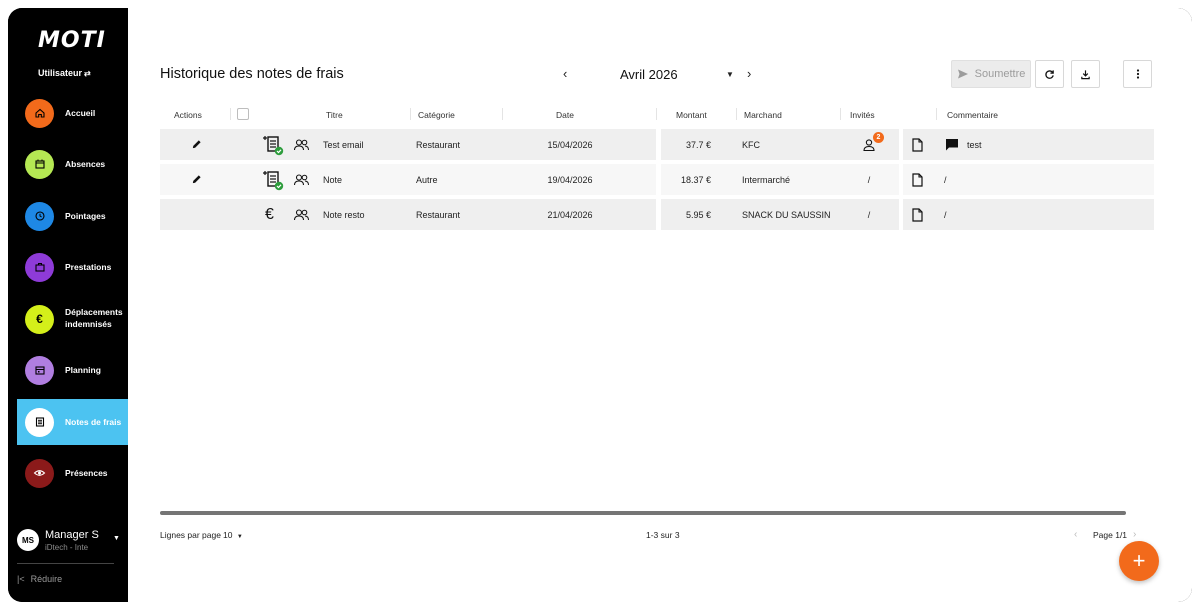  Describe the element at coordinates (39, 422) in the screenshot. I see `receipt-icon` at that location.